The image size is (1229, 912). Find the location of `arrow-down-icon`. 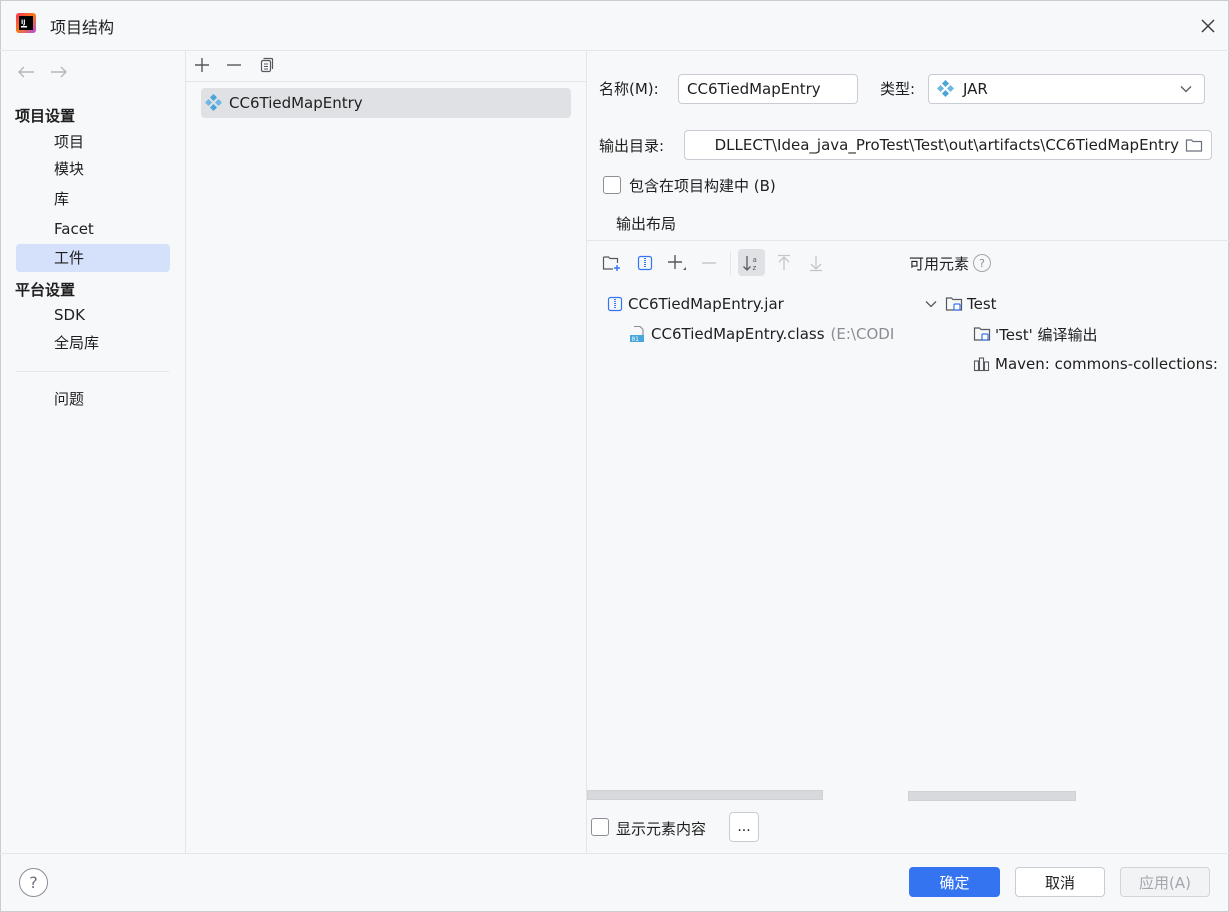

arrow-down-icon is located at coordinates (816, 264).